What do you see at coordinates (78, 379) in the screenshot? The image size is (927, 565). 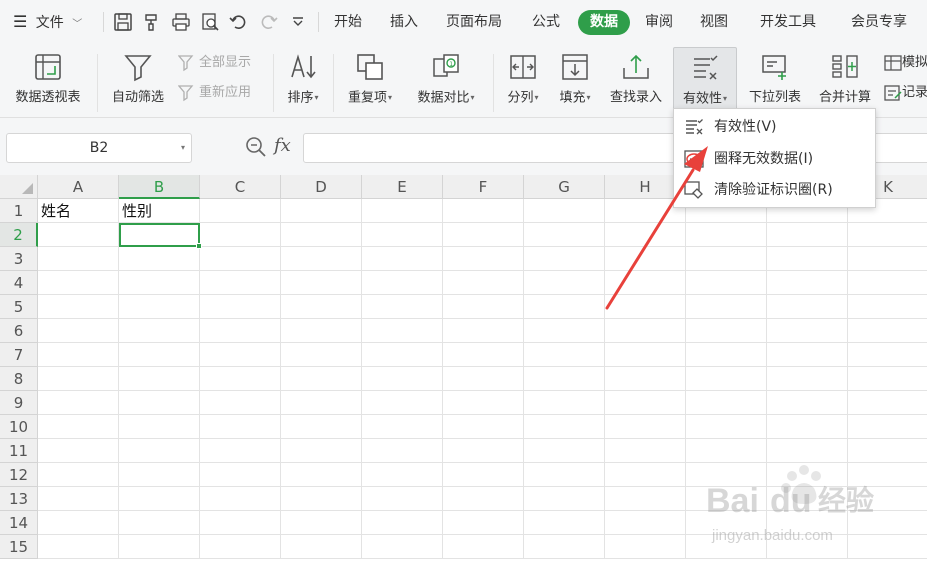 I see `cell-a8` at bounding box center [78, 379].